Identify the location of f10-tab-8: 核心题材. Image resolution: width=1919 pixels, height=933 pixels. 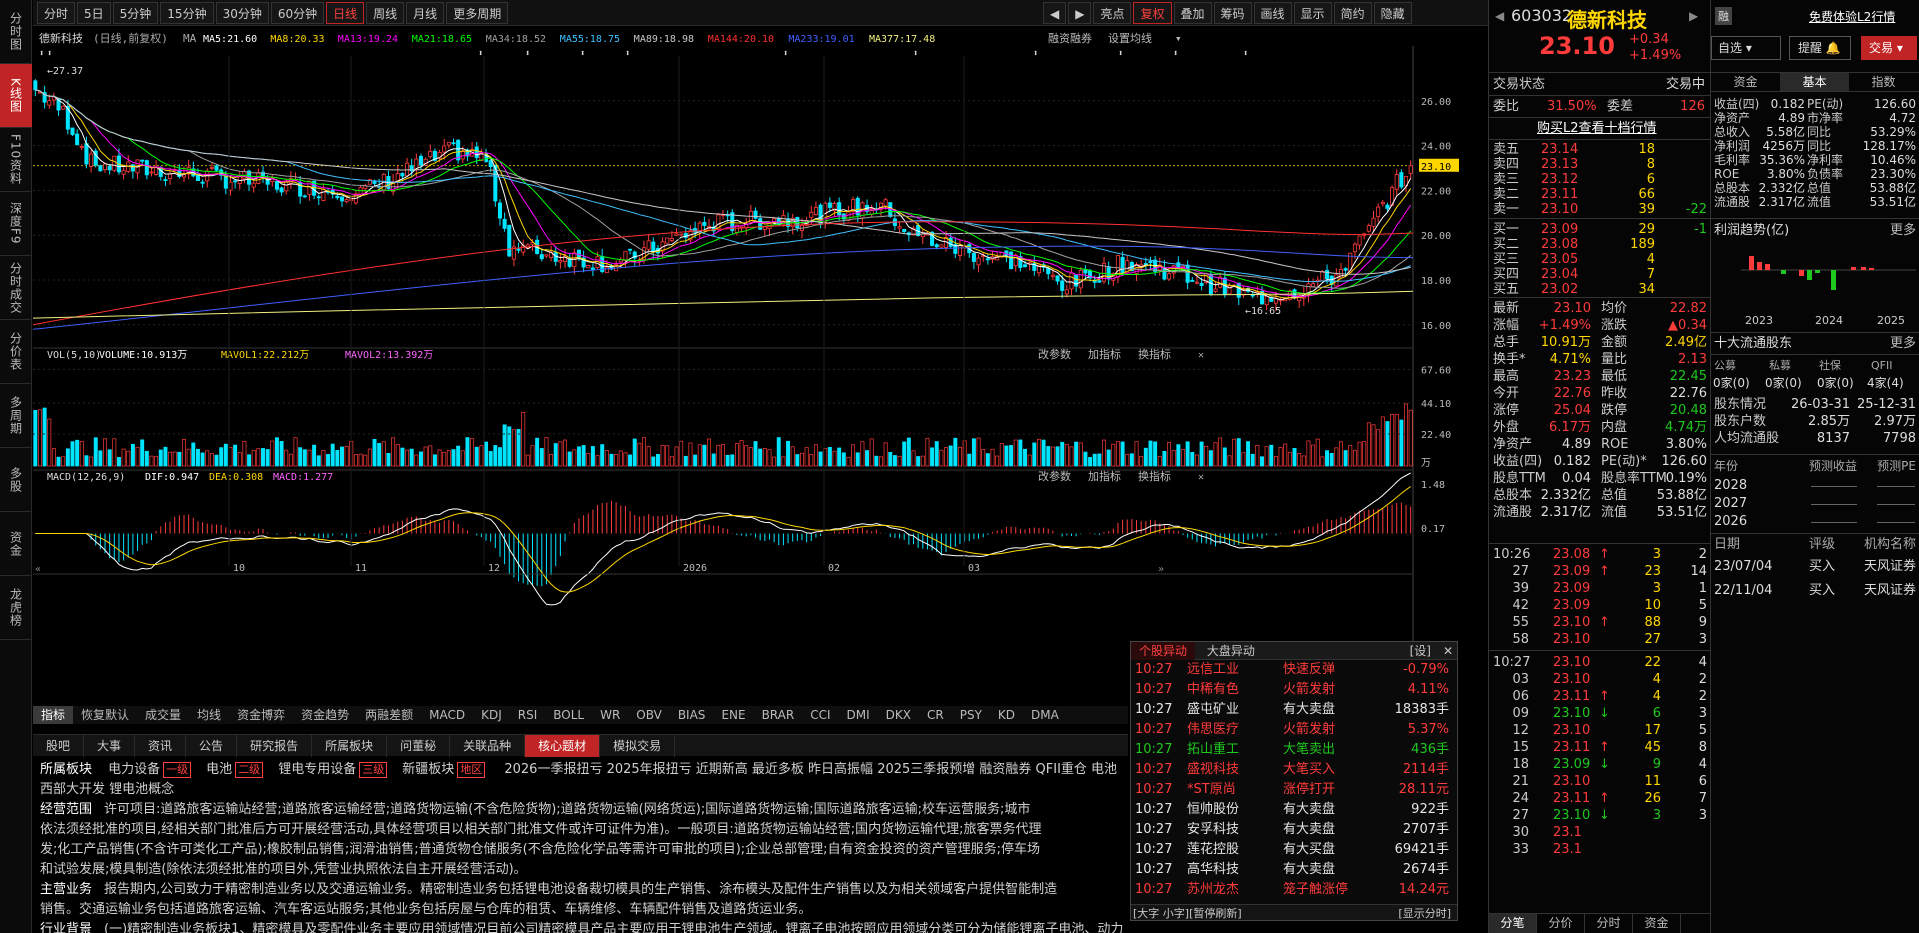
(563, 746).